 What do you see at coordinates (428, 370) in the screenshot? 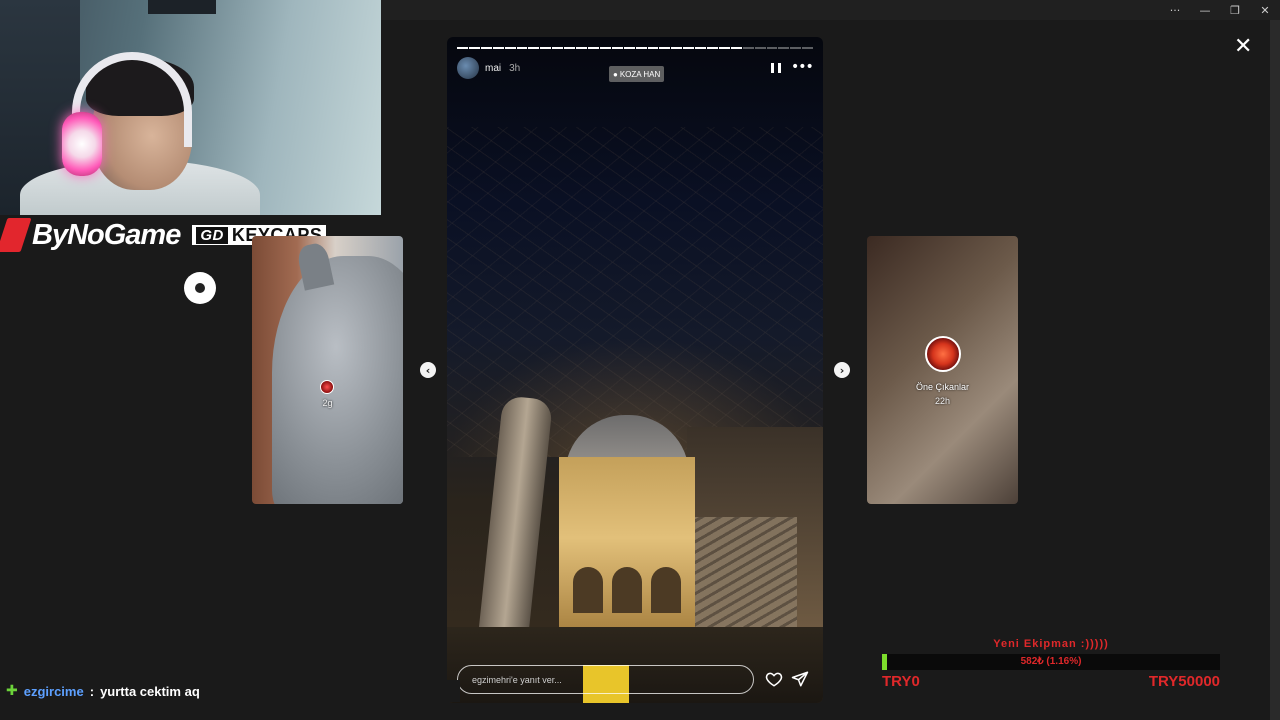
I see `chevron-left-icon: ‹` at bounding box center [428, 370].